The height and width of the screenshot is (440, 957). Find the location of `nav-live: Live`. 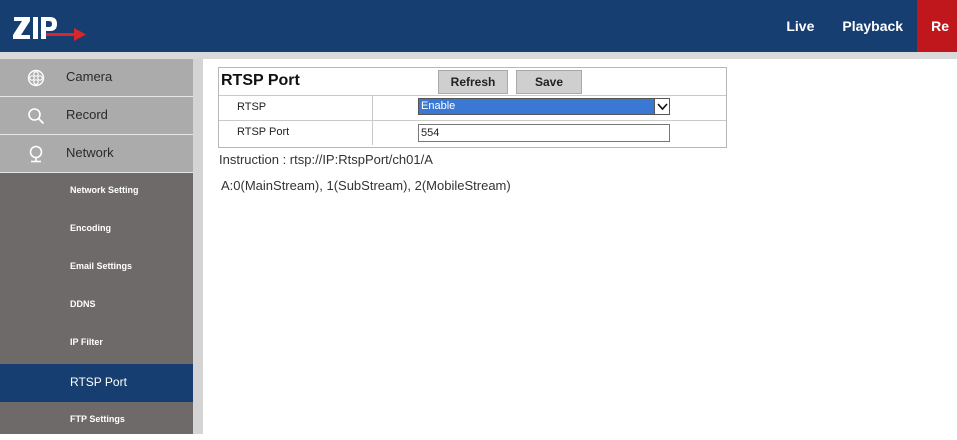

nav-live: Live is located at coordinates (800, 26).